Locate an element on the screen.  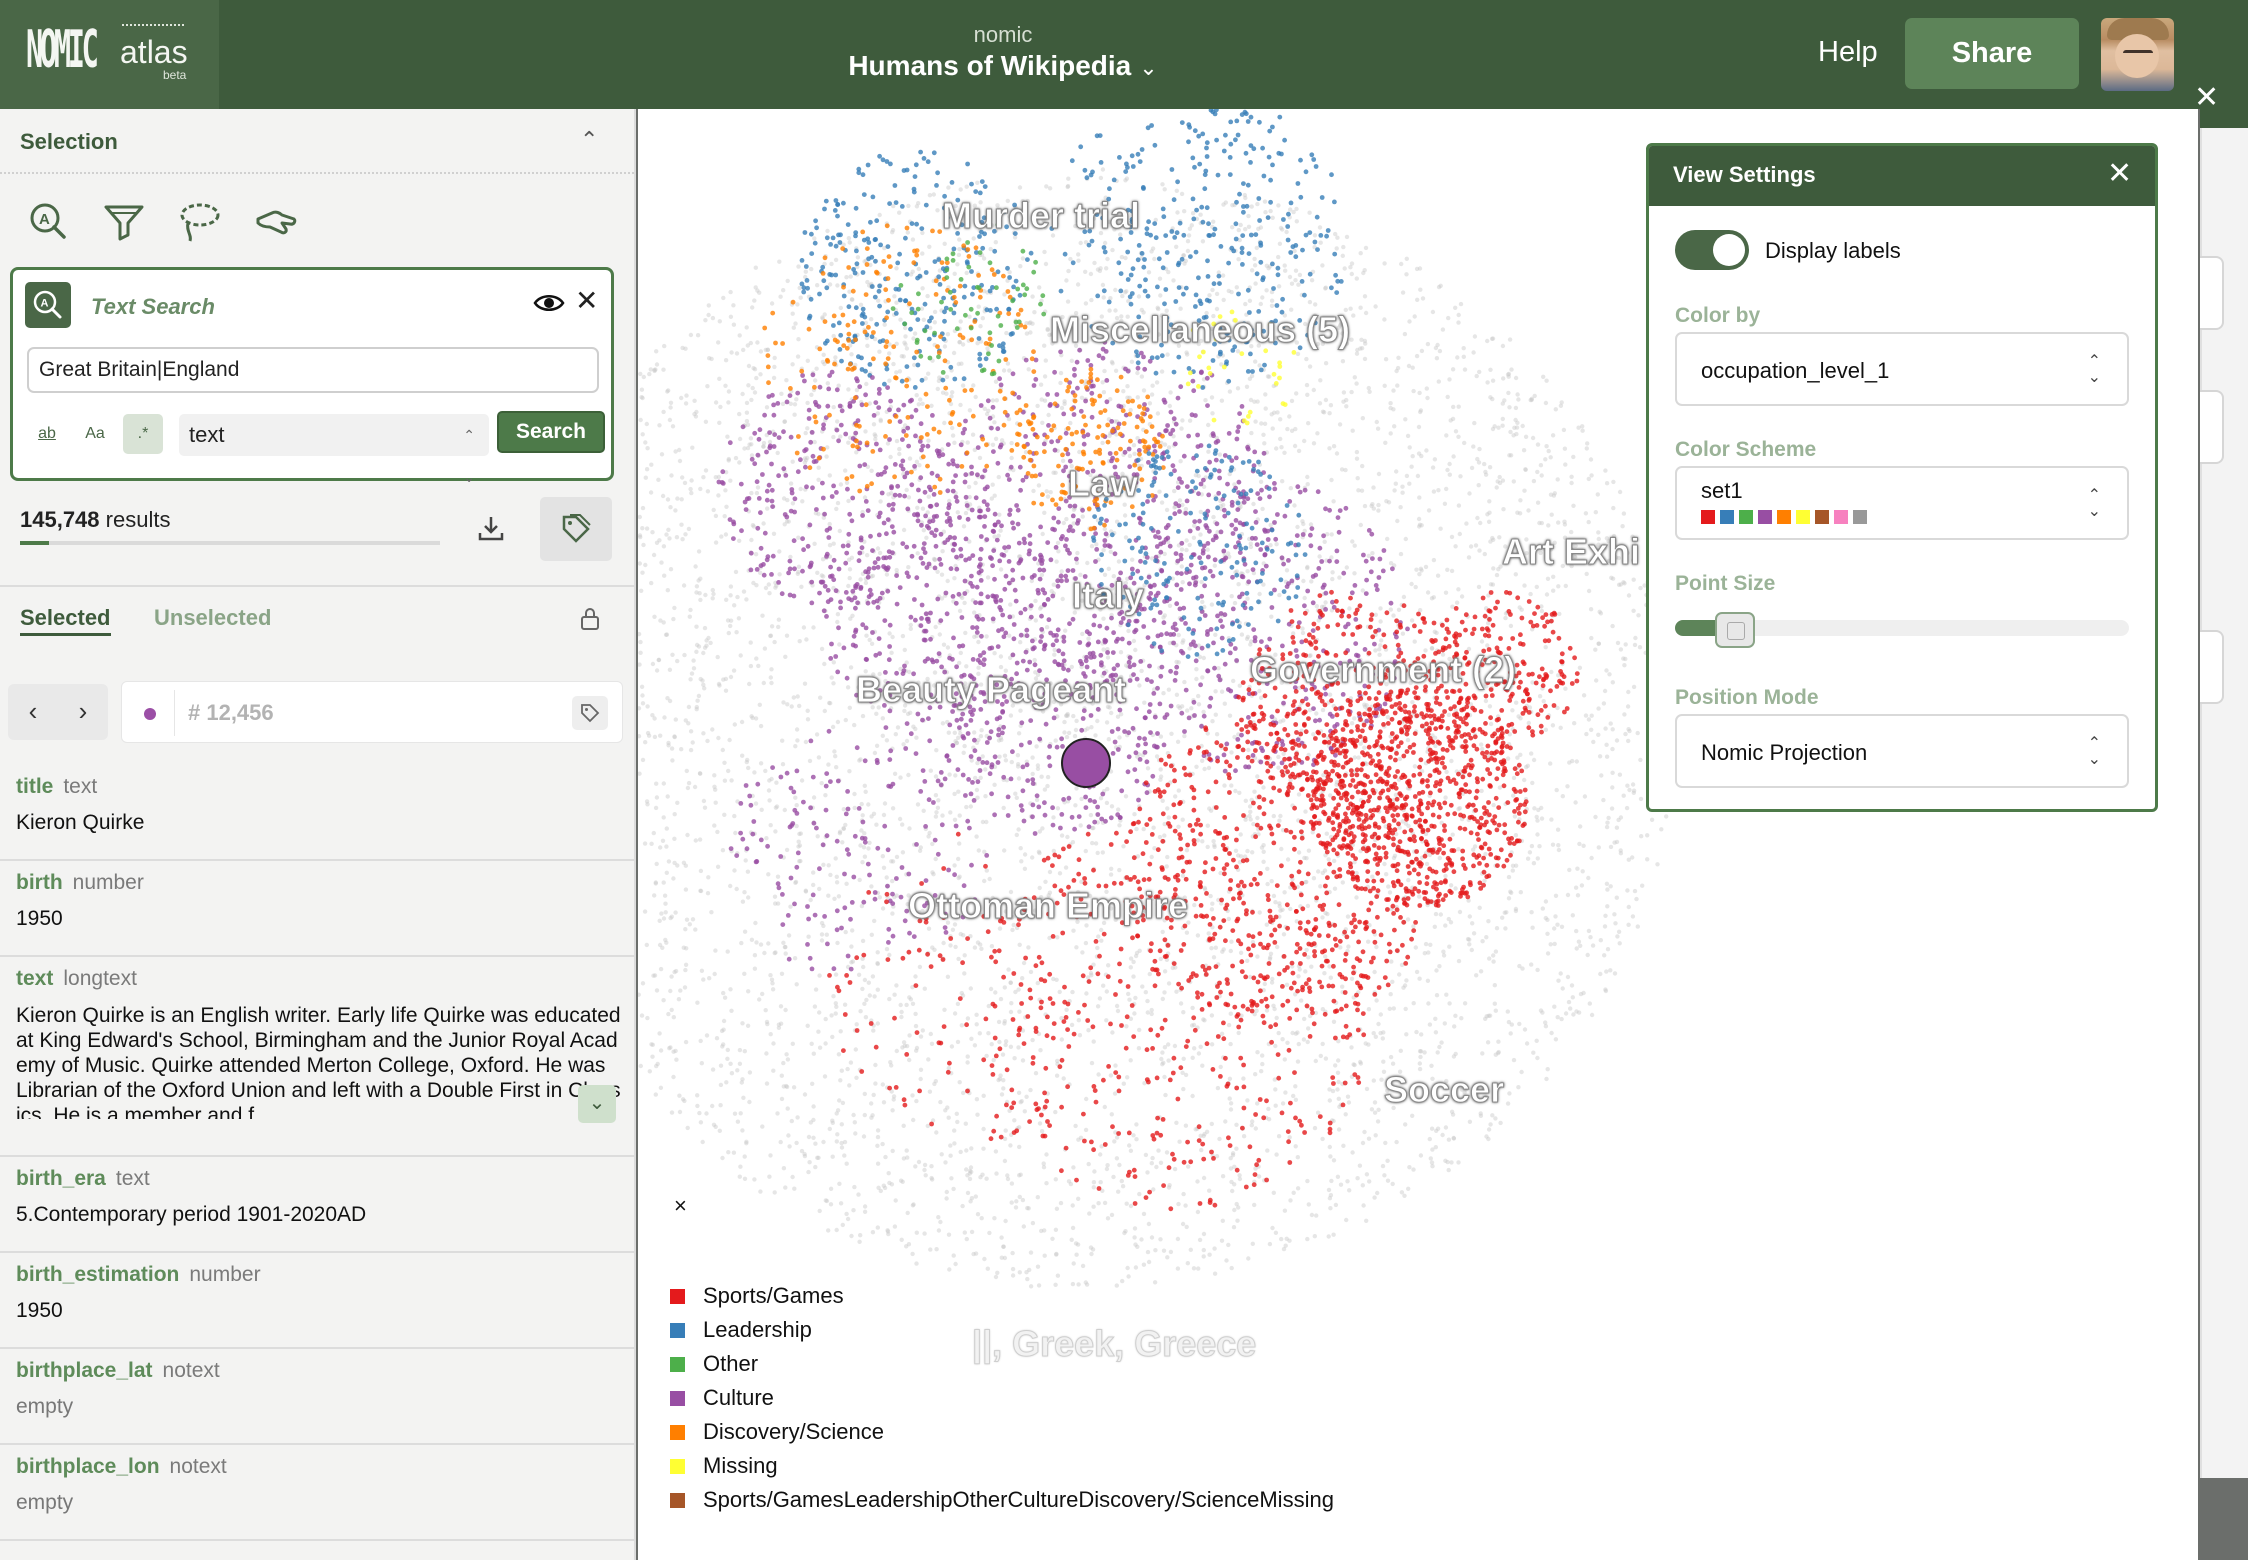
selection-title: Selection is located at coordinates (69, 141).